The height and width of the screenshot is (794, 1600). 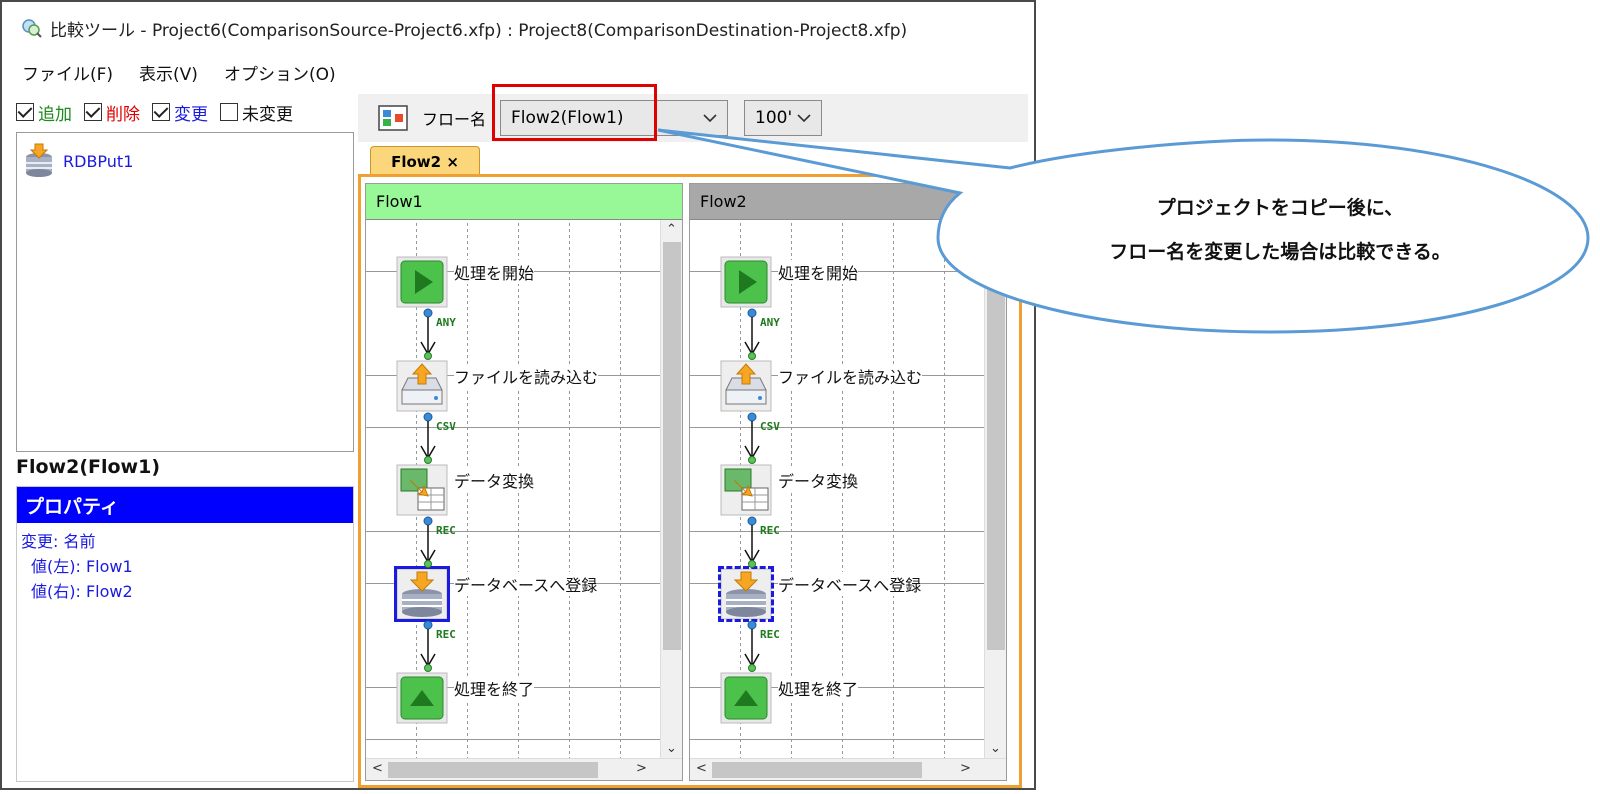 I want to click on zoom-select: 100', so click(x=783, y=118).